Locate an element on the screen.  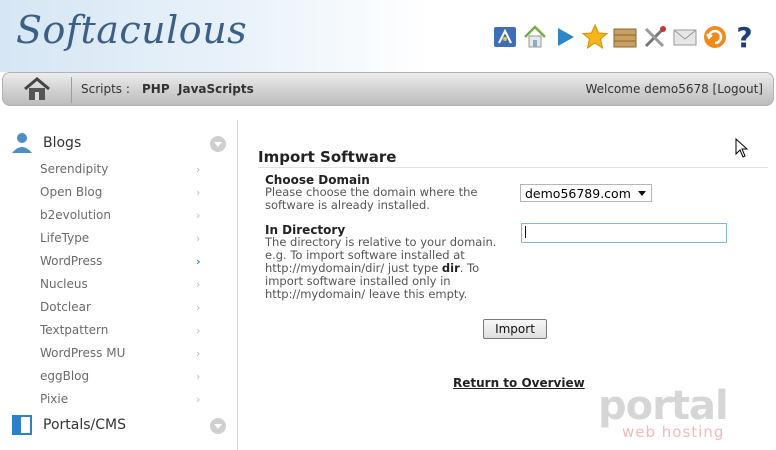
sidebar-item-label: LifeType is located at coordinates (65, 238).